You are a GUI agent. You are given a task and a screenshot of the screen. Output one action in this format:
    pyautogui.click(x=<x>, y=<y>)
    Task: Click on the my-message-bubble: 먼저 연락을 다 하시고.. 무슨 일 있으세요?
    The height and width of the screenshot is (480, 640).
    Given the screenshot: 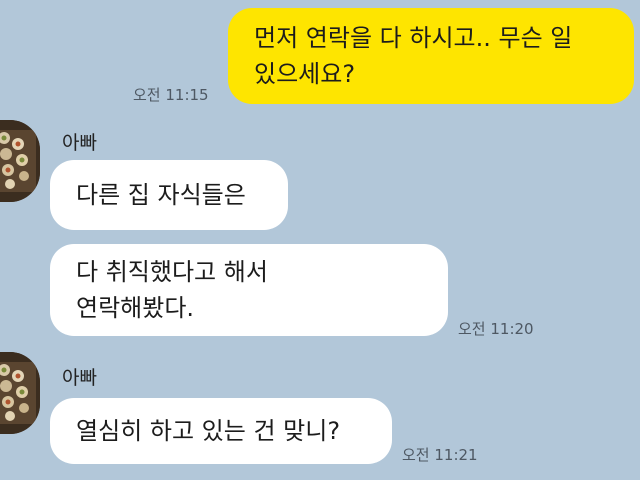 What is the action you would take?
    pyautogui.click(x=431, y=56)
    